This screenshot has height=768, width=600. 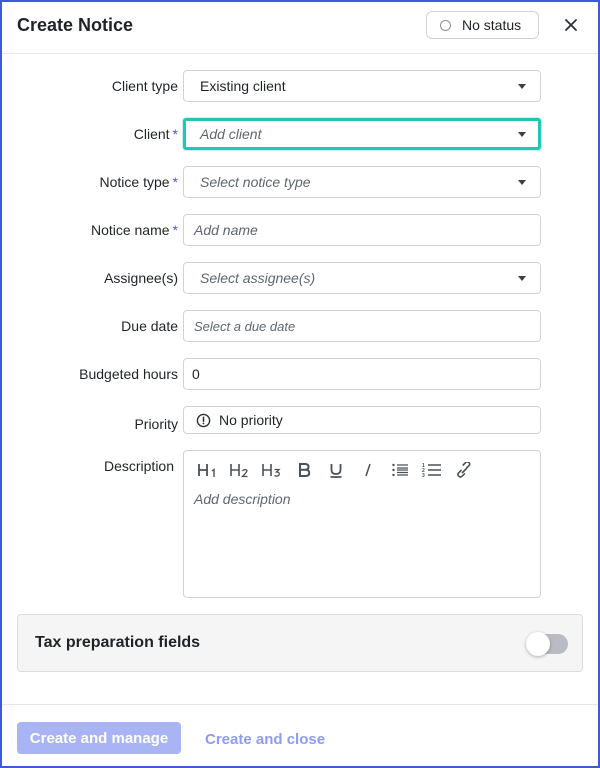 What do you see at coordinates (362, 230) in the screenshot?
I see `notice-name-input: Add name` at bounding box center [362, 230].